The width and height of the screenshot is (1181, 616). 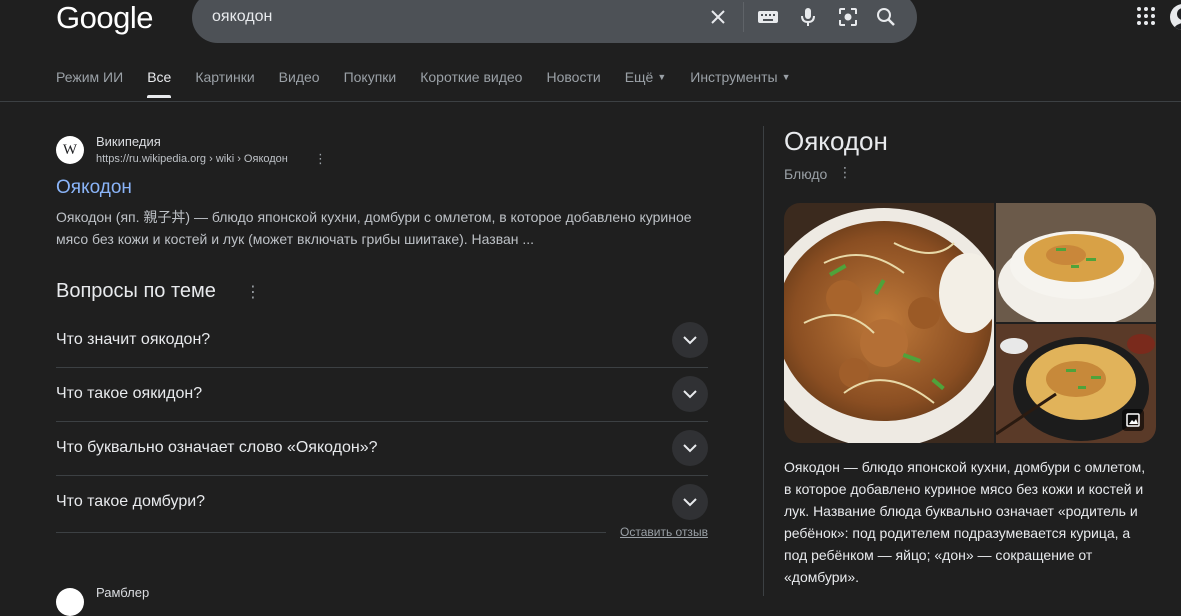 What do you see at coordinates (763, 361) in the screenshot?
I see `knowledge-panel-divider` at bounding box center [763, 361].